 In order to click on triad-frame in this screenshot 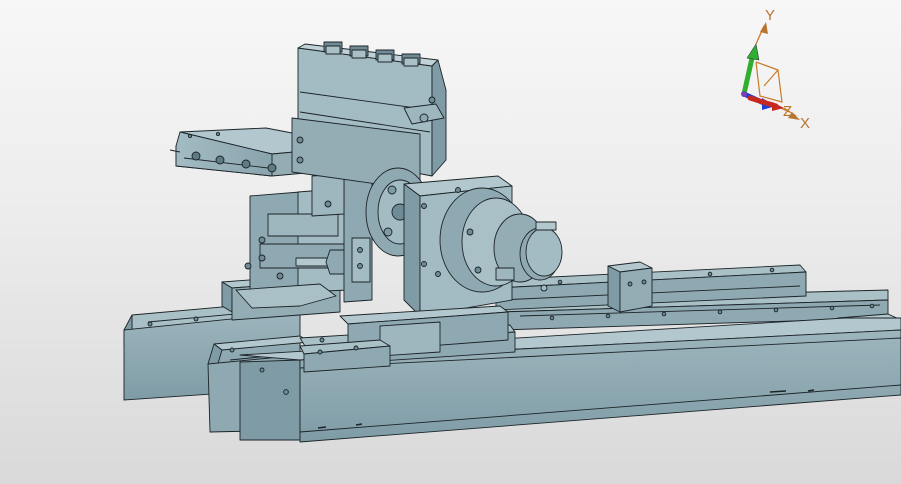, I will do `click(769, 82)`.